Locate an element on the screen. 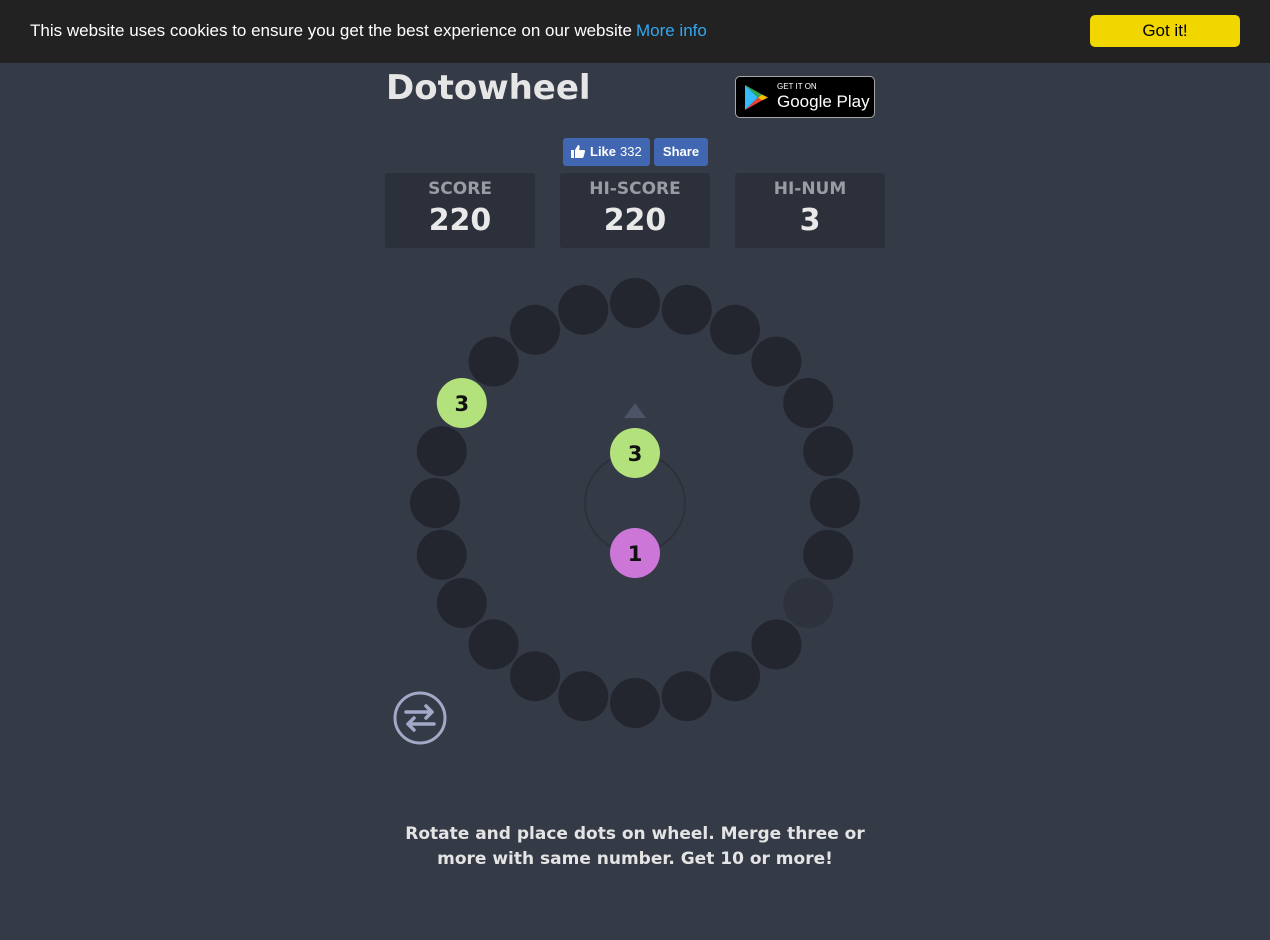 The height and width of the screenshot is (940, 1270). wheel-dot-number: 3 is located at coordinates (461, 404).